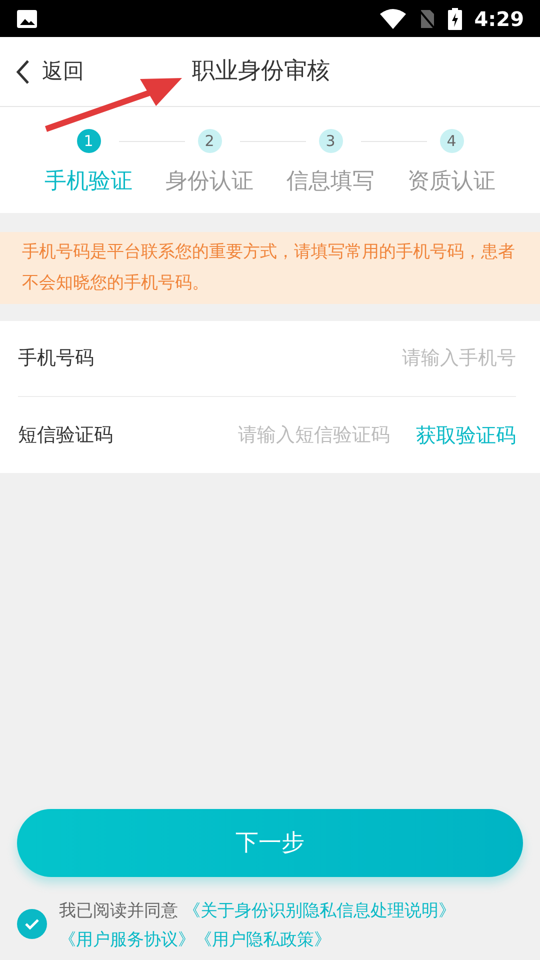 This screenshot has height=960, width=540. I want to click on code-input-field: 请输入短信验证码, so click(279, 435).